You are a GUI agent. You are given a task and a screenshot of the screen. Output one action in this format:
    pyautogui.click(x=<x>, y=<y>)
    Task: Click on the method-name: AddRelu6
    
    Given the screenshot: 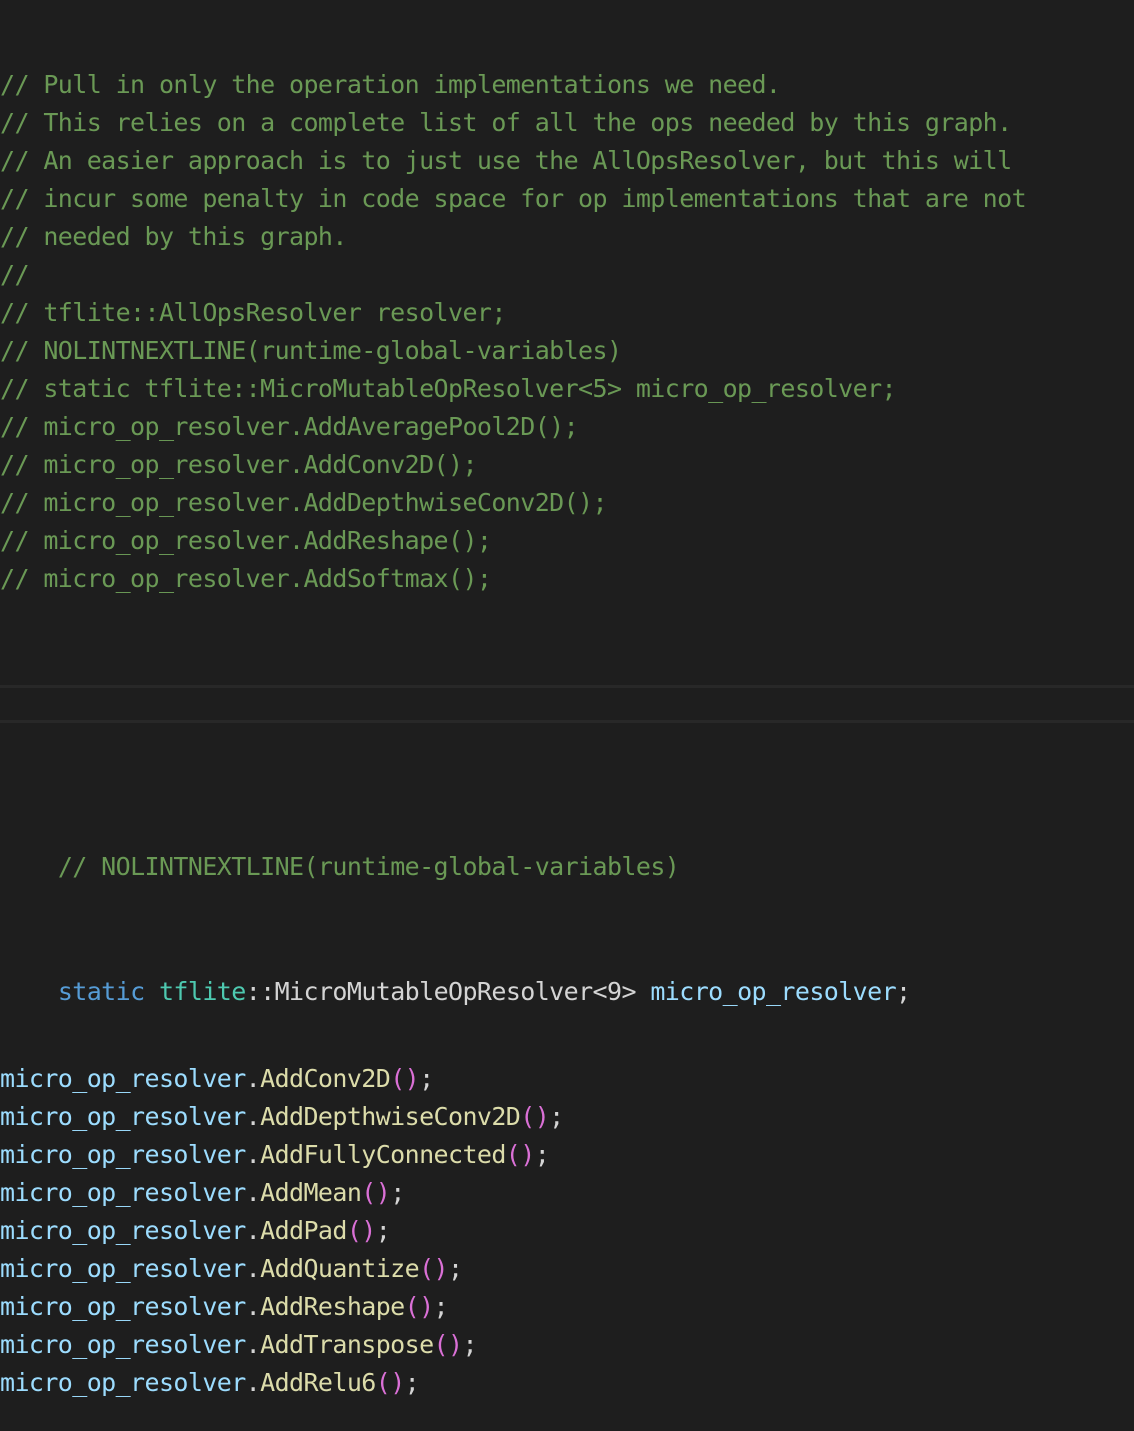 What is the action you would take?
    pyautogui.click(x=318, y=1382)
    